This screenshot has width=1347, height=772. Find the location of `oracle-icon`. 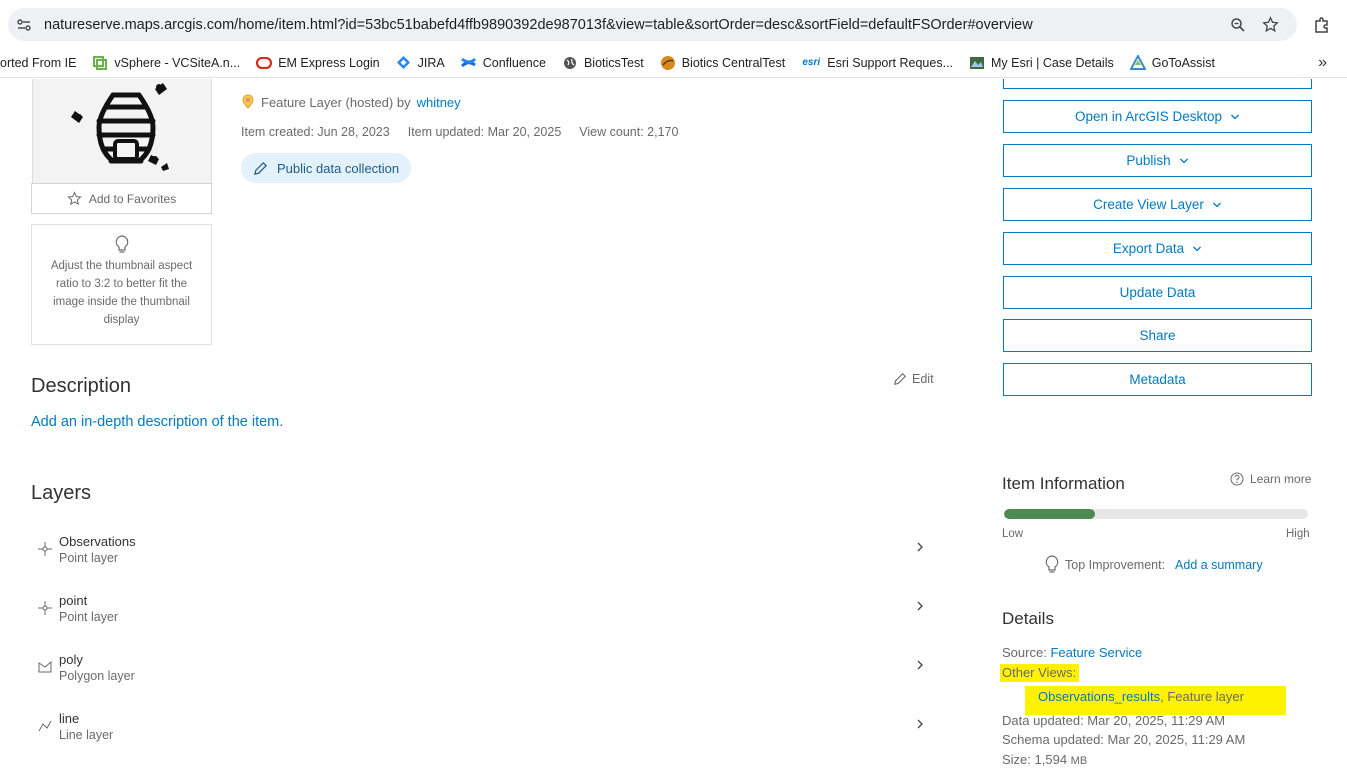

oracle-icon is located at coordinates (264, 63).